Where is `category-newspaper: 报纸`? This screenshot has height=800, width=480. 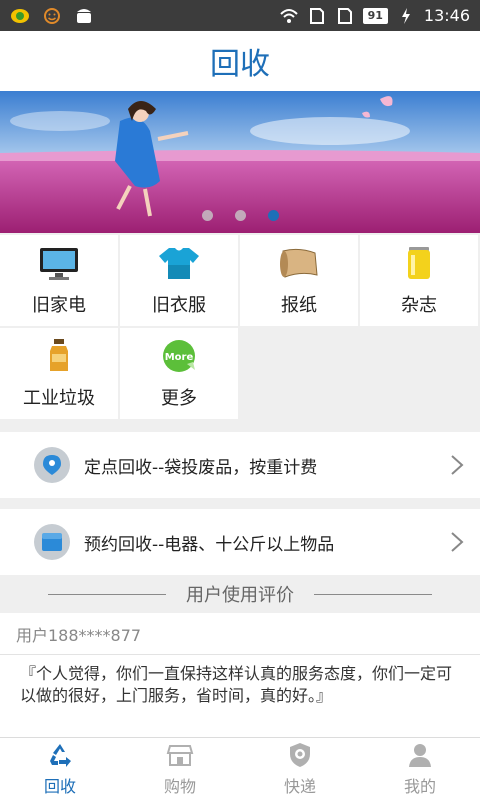
category-newspaper: 报纸 is located at coordinates (299, 280).